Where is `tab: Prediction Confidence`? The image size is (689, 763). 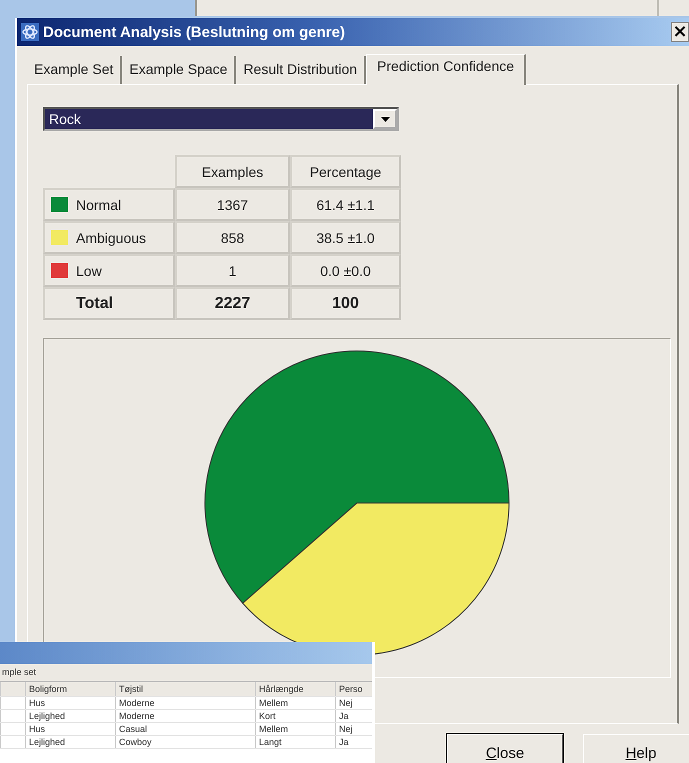
tab: Prediction Confidence is located at coordinates (446, 69).